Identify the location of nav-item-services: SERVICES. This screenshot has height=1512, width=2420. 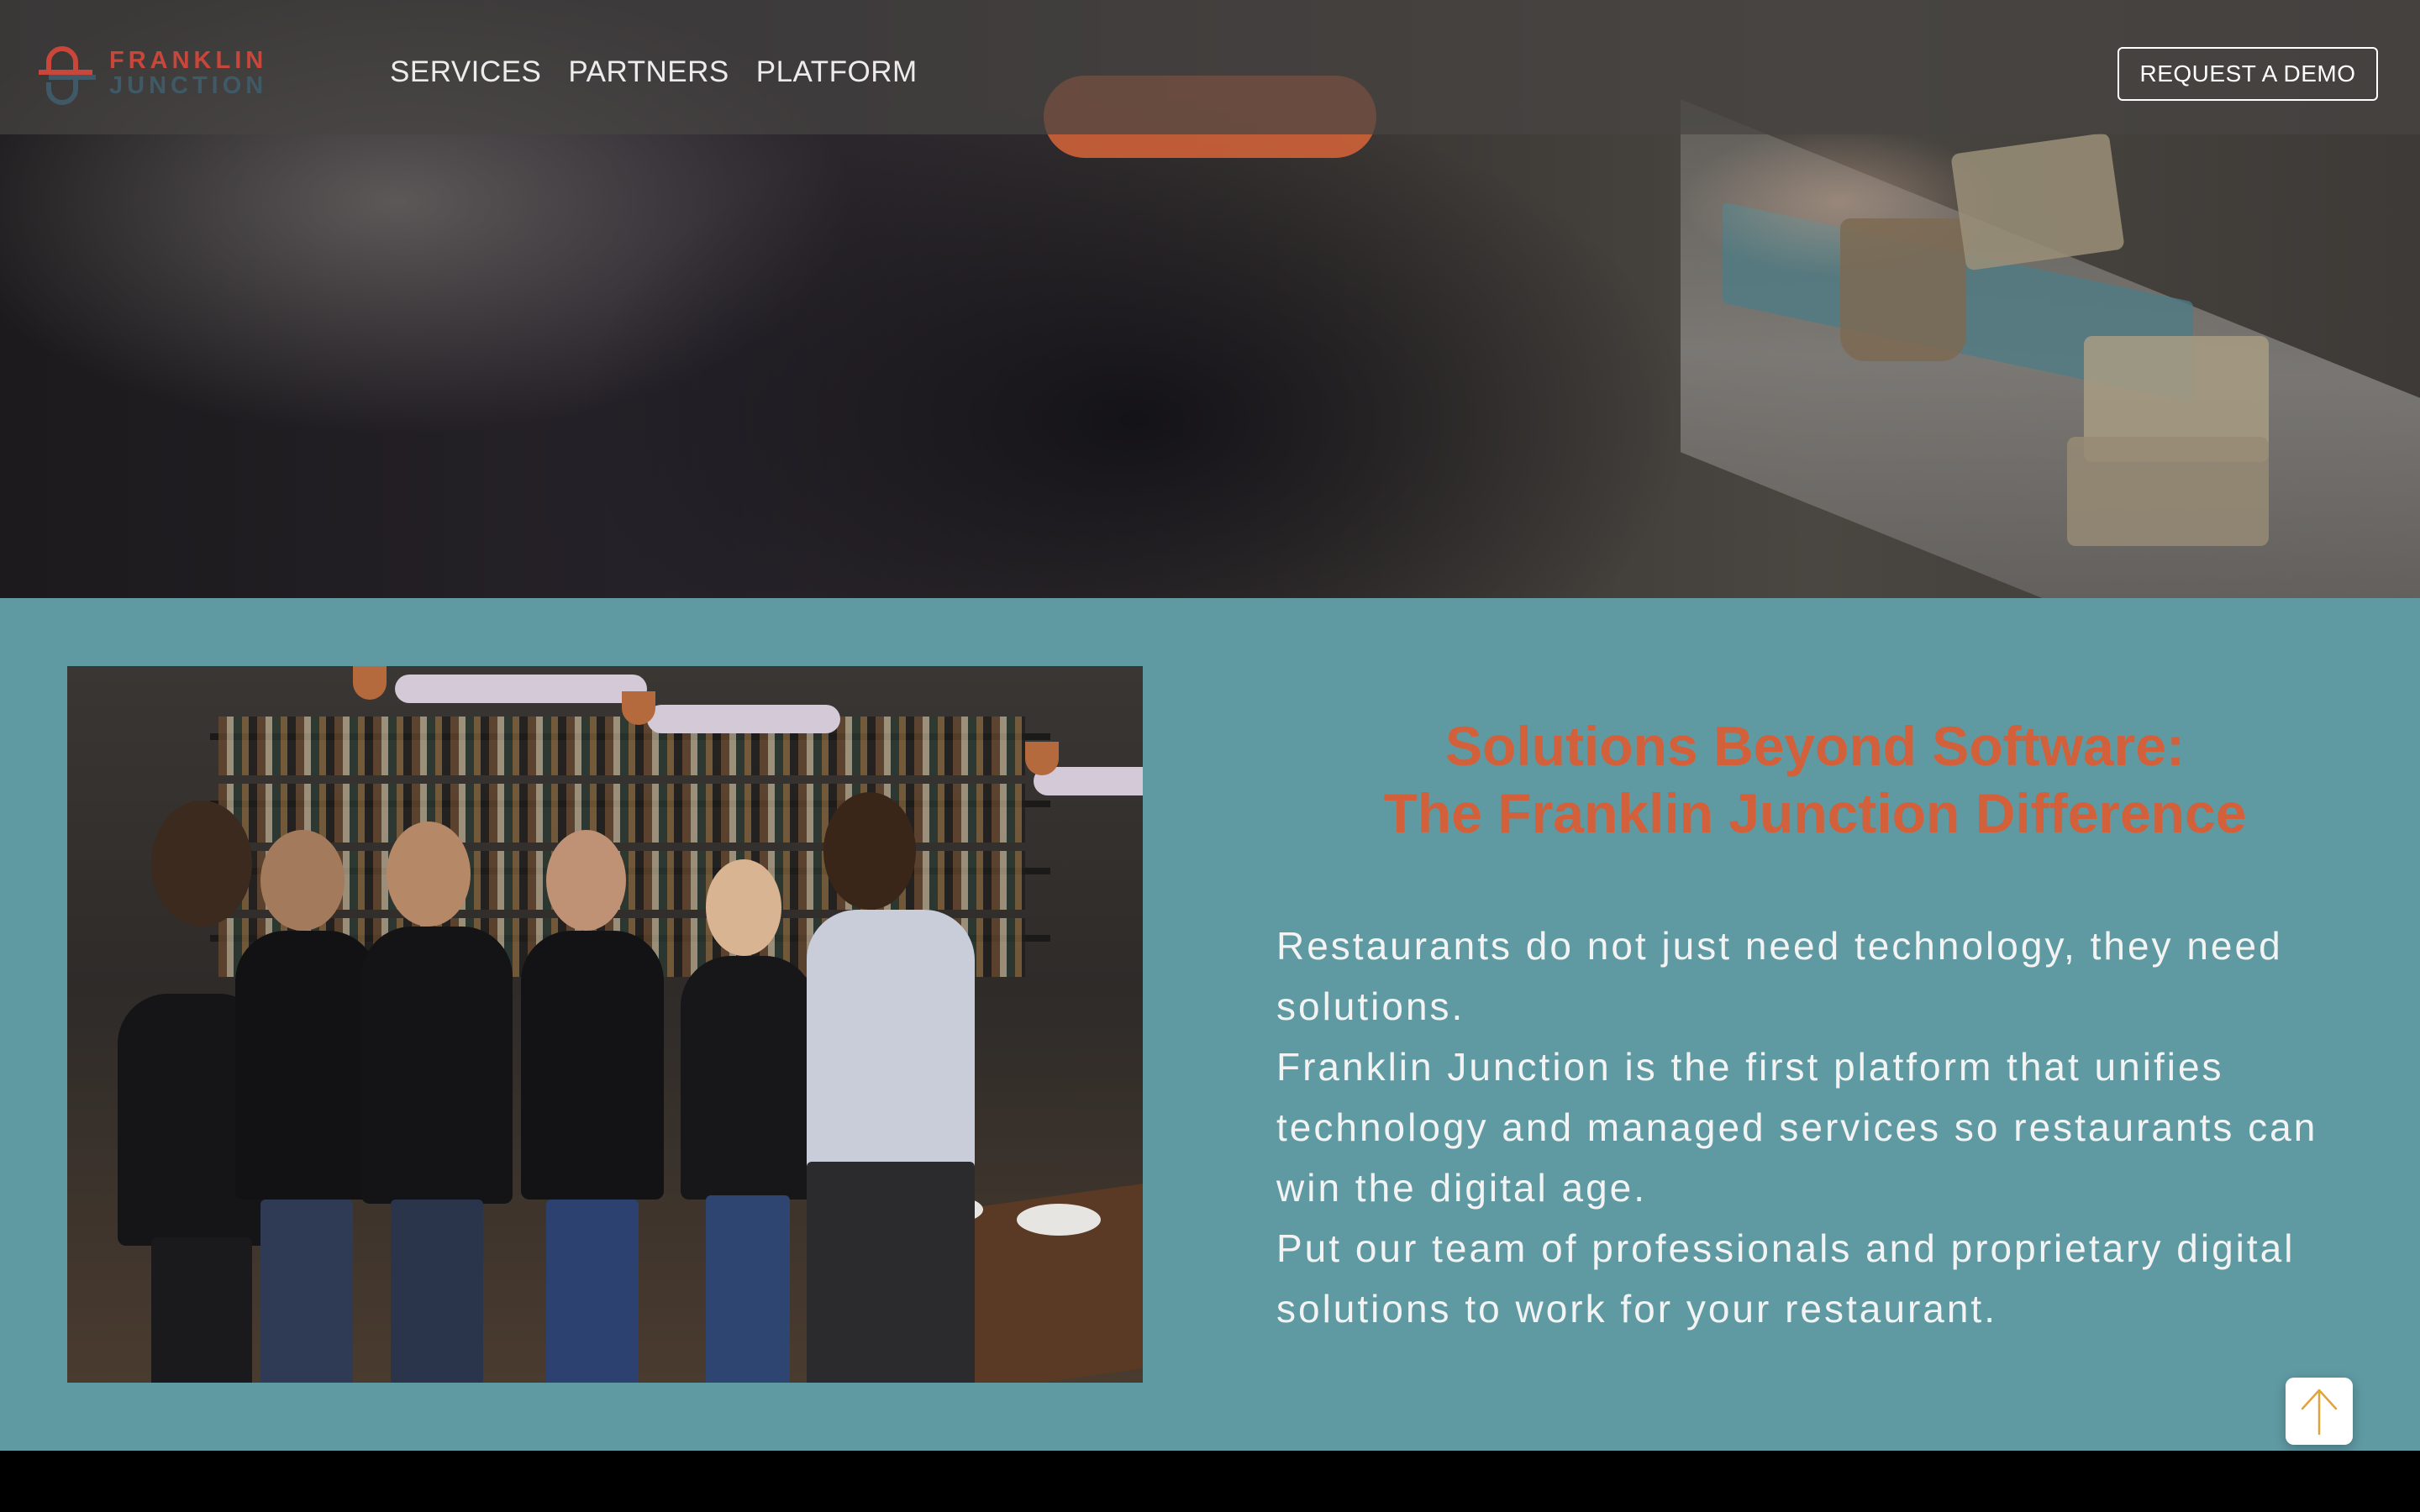
(465, 72).